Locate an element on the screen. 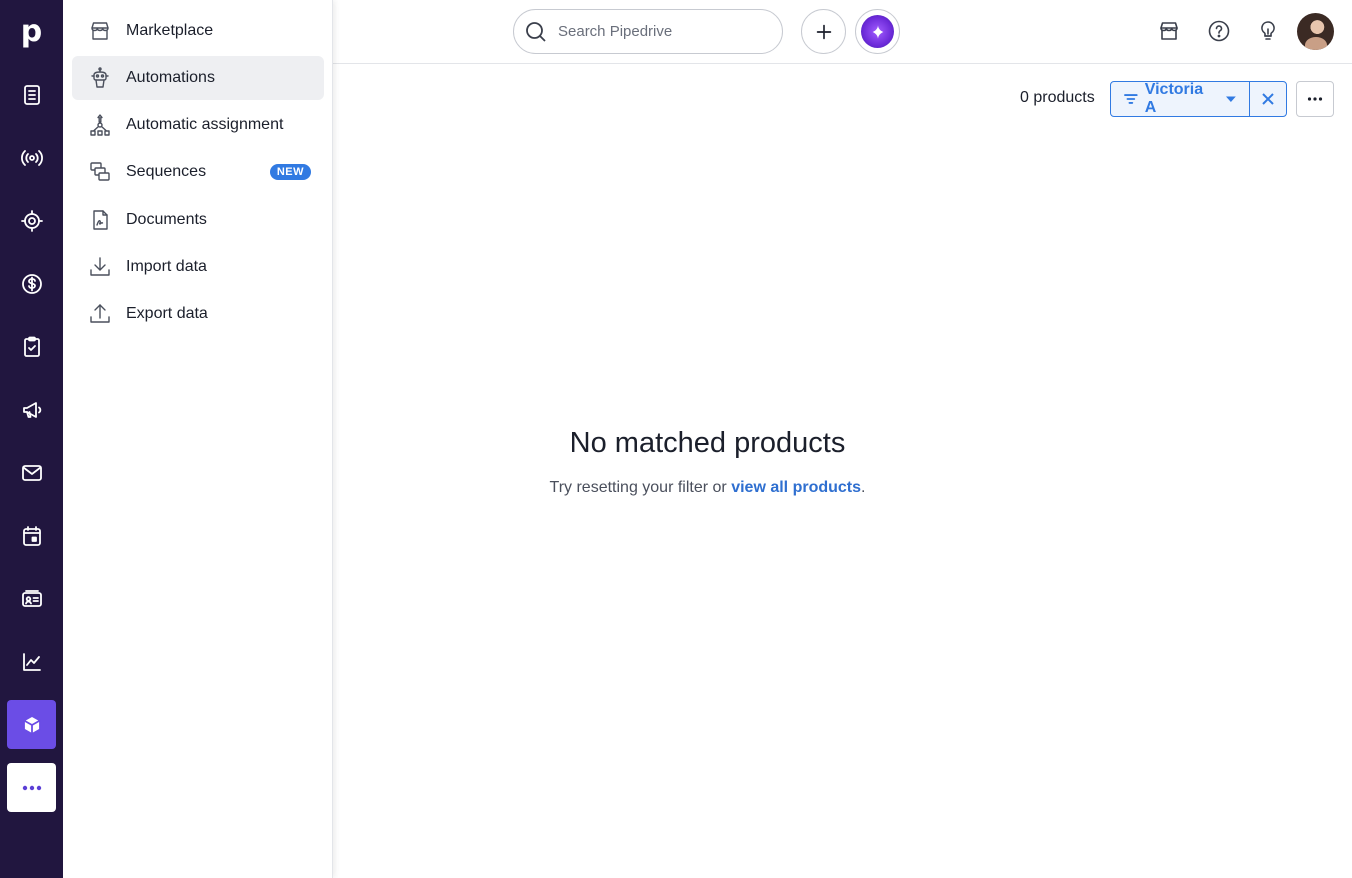 This screenshot has width=1352, height=878. menu-item-automations: Automations is located at coordinates (198, 78).